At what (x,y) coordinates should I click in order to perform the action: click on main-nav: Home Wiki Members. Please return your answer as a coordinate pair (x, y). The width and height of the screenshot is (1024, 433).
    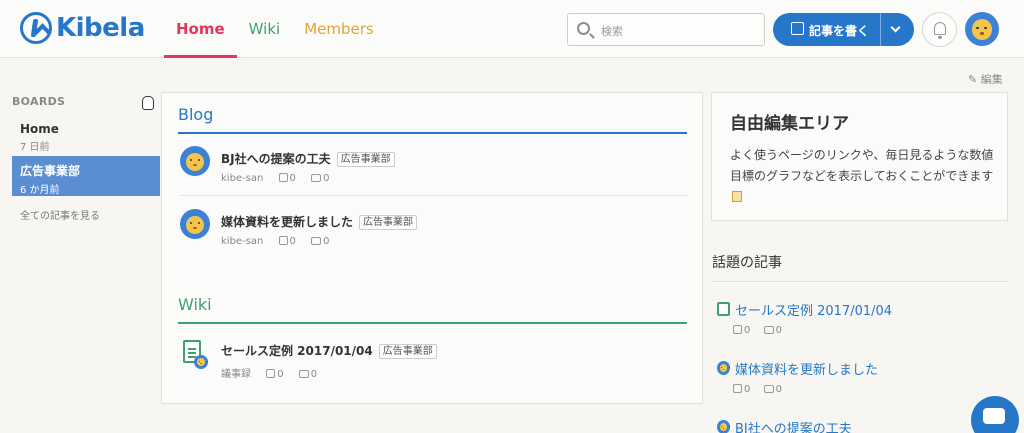
    Looking at the image, I should click on (275, 29).